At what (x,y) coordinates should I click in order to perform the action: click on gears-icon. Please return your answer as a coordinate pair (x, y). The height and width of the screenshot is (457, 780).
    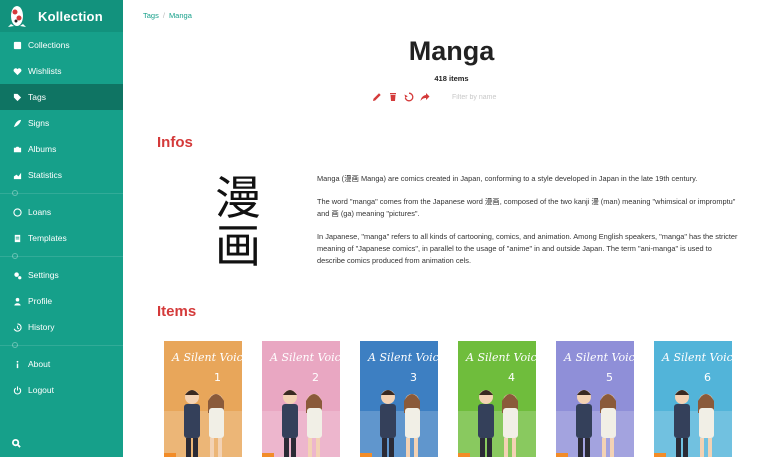
    Looking at the image, I should click on (17, 275).